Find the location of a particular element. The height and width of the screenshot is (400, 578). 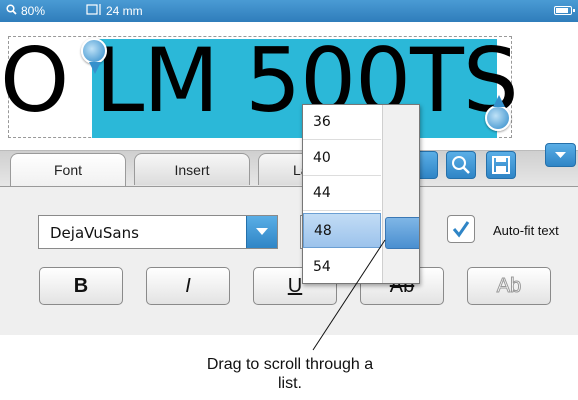

chevron-down-icon is located at coordinates (560, 155).